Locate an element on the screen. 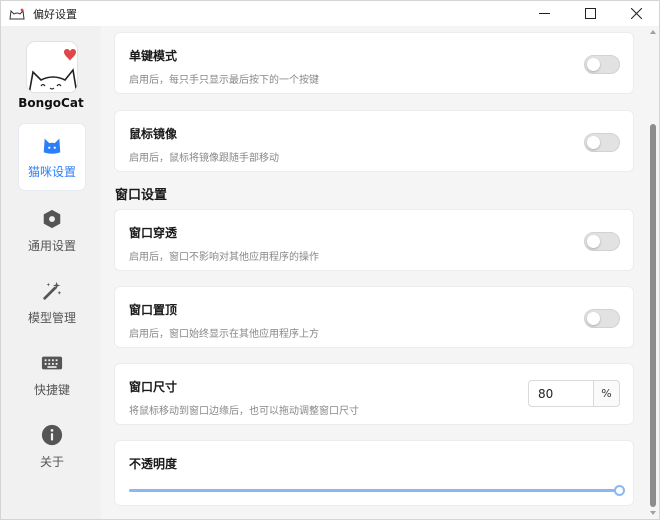 The width and height of the screenshot is (660, 520). setting-title: 窗口置顶 is located at coordinates (153, 310).